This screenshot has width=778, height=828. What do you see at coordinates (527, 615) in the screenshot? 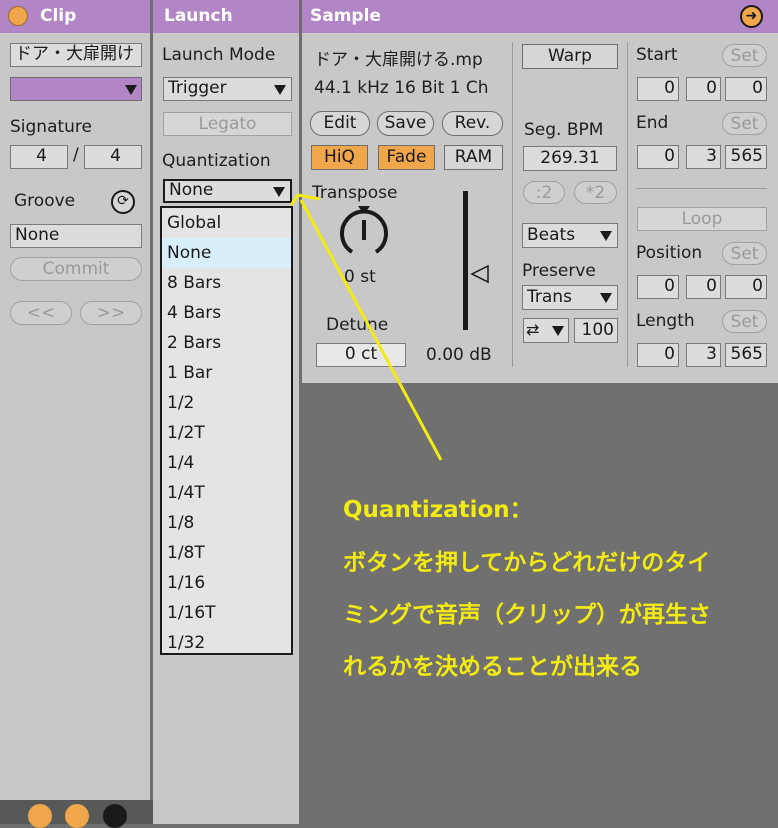
I see `annotation-line-2: ミングで音声（クリップ）が再生さ` at bounding box center [527, 615].